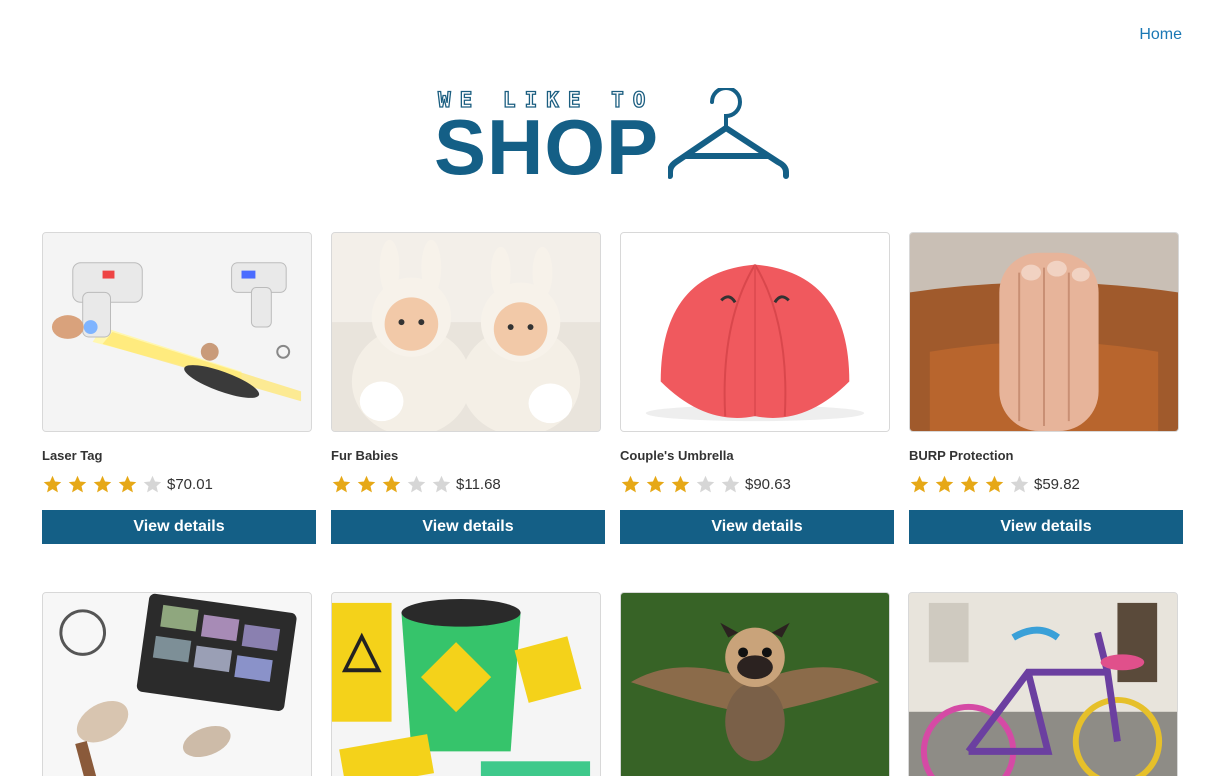 Image resolution: width=1222 pixels, height=776 pixels. Describe the element at coordinates (1057, 484) in the screenshot. I see `product-price: $59.82` at that location.